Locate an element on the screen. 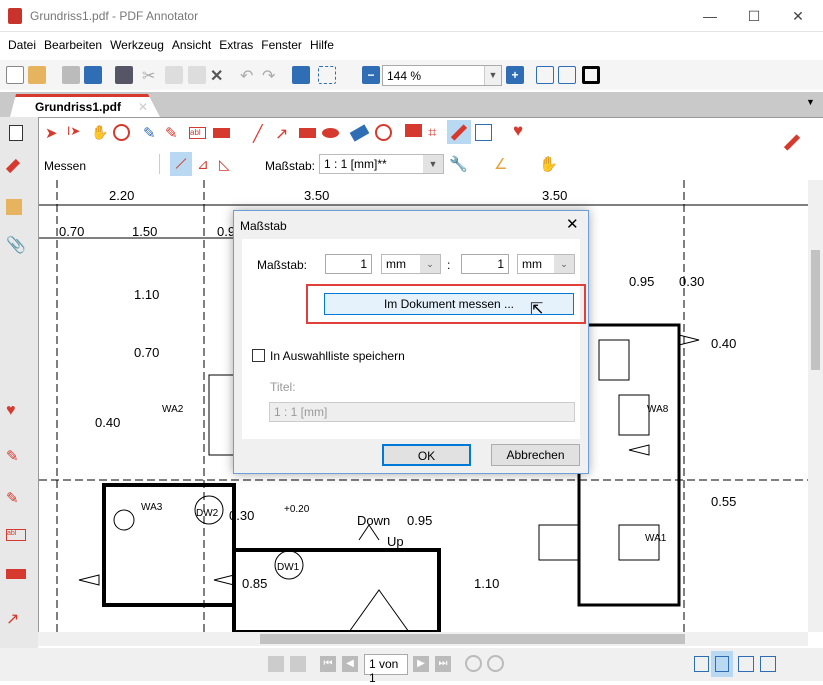  arrow-tool-icon: ↗ is located at coordinates (283, 133).